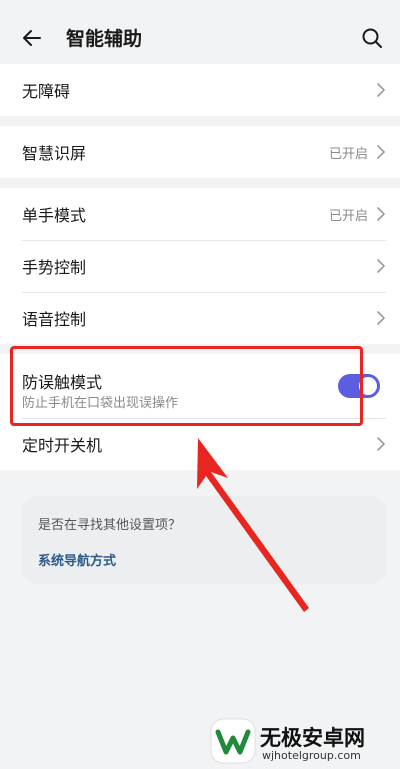 The image size is (400, 769). I want to click on row-accessibility: 无障碍, so click(200, 90).